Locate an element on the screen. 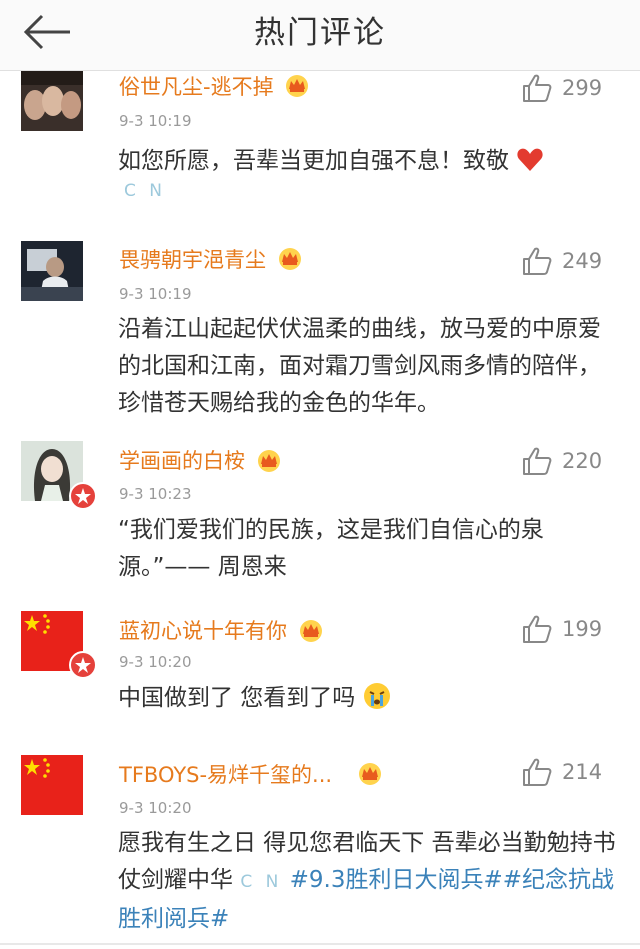 The height and width of the screenshot is (949, 640). comment-text: 中国做到了 您看到了吗 is located at coordinates (368, 698).